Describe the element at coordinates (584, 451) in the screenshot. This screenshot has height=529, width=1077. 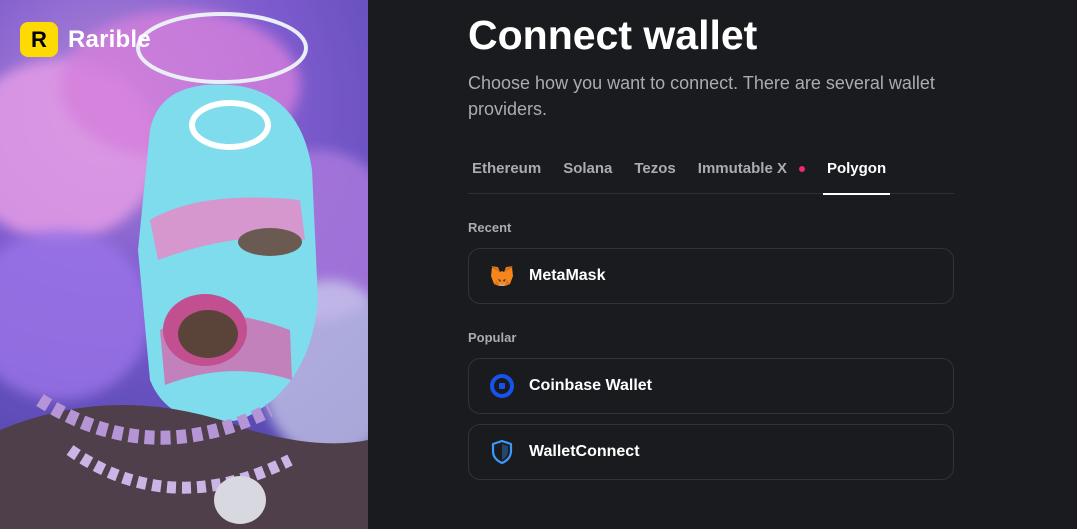
I see `wallet-name: WalletConnect` at that location.